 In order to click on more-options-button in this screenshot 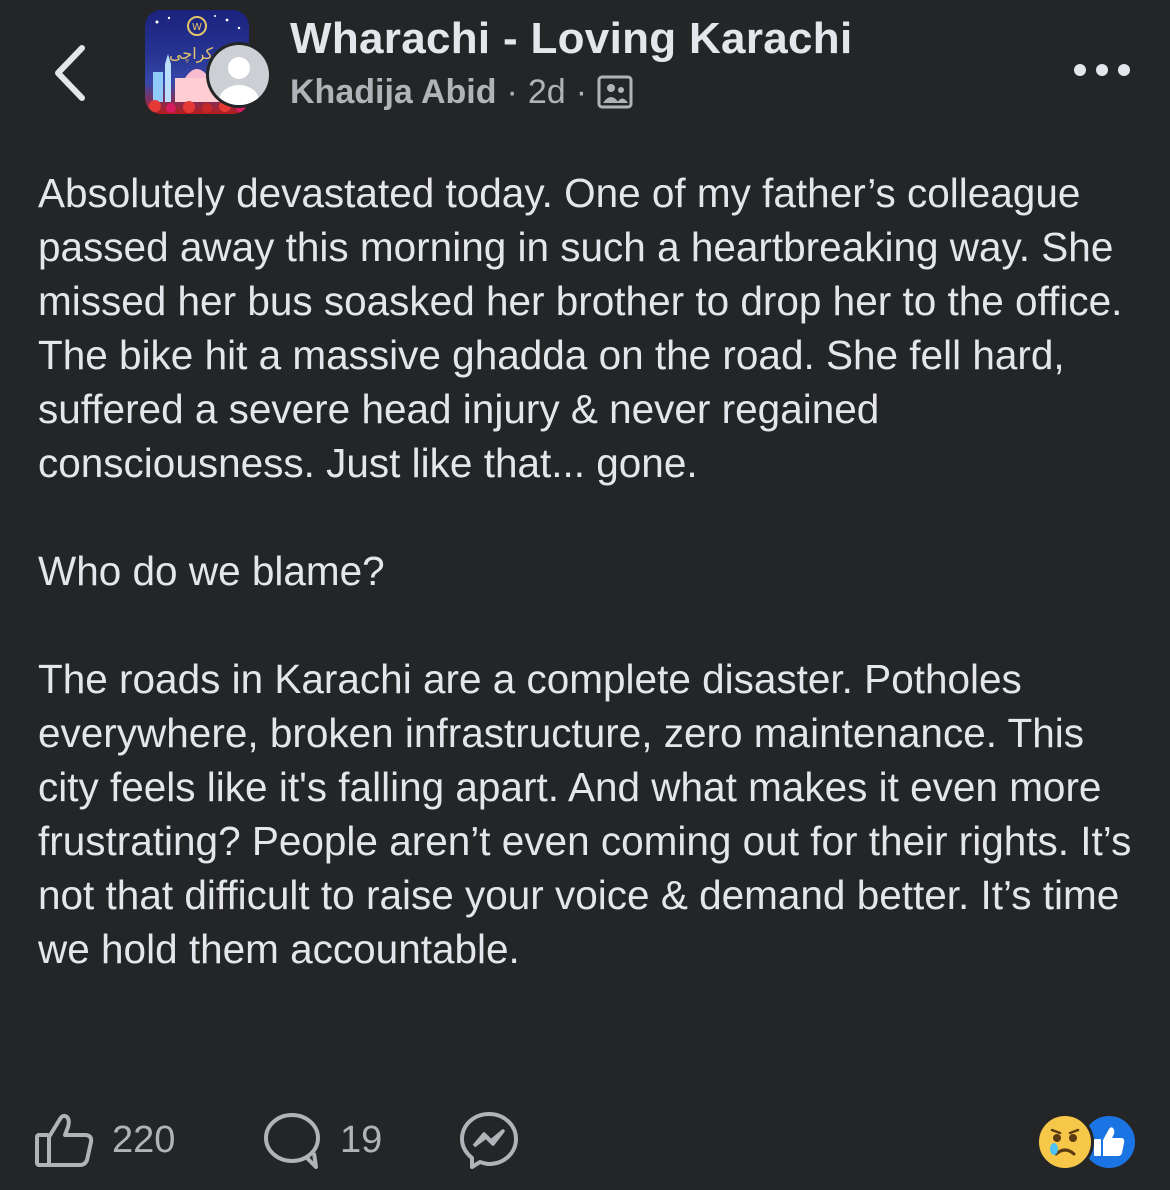, I will do `click(1102, 70)`.